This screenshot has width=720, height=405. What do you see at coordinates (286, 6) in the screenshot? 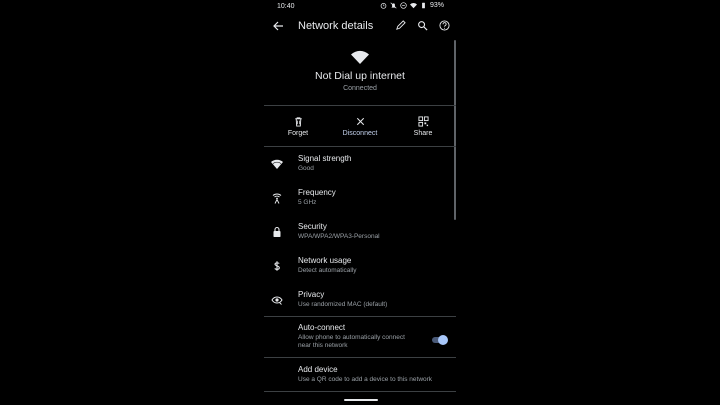
I see `status-time: 10:40` at bounding box center [286, 6].